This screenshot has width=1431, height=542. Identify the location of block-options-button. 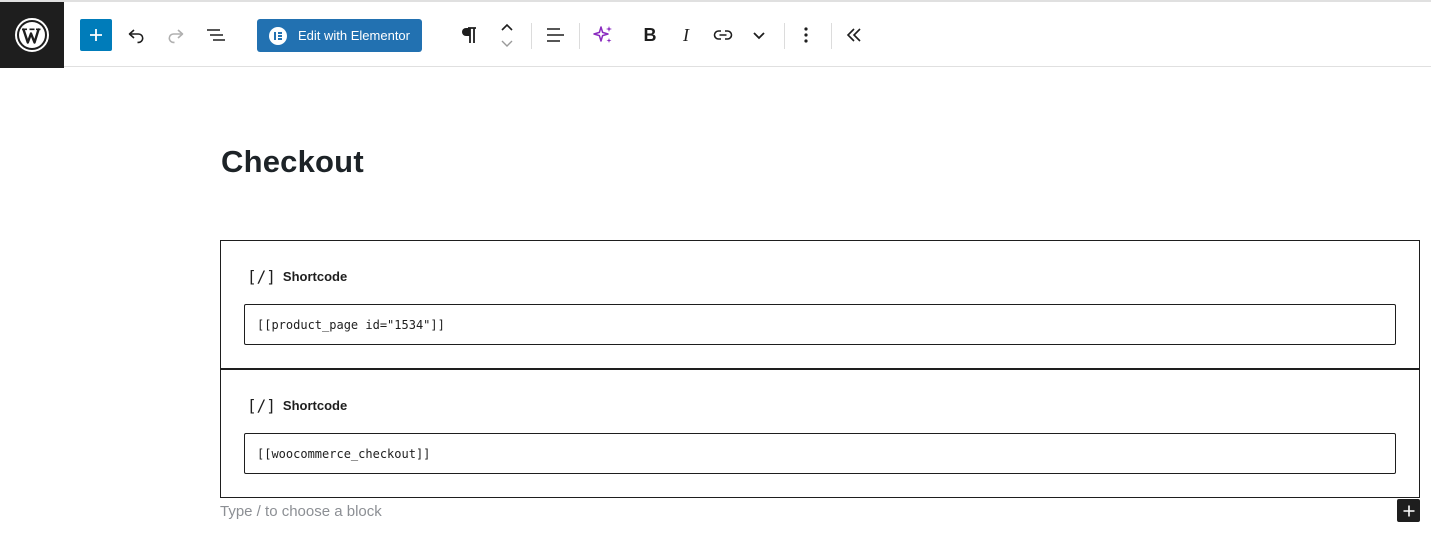
(806, 35).